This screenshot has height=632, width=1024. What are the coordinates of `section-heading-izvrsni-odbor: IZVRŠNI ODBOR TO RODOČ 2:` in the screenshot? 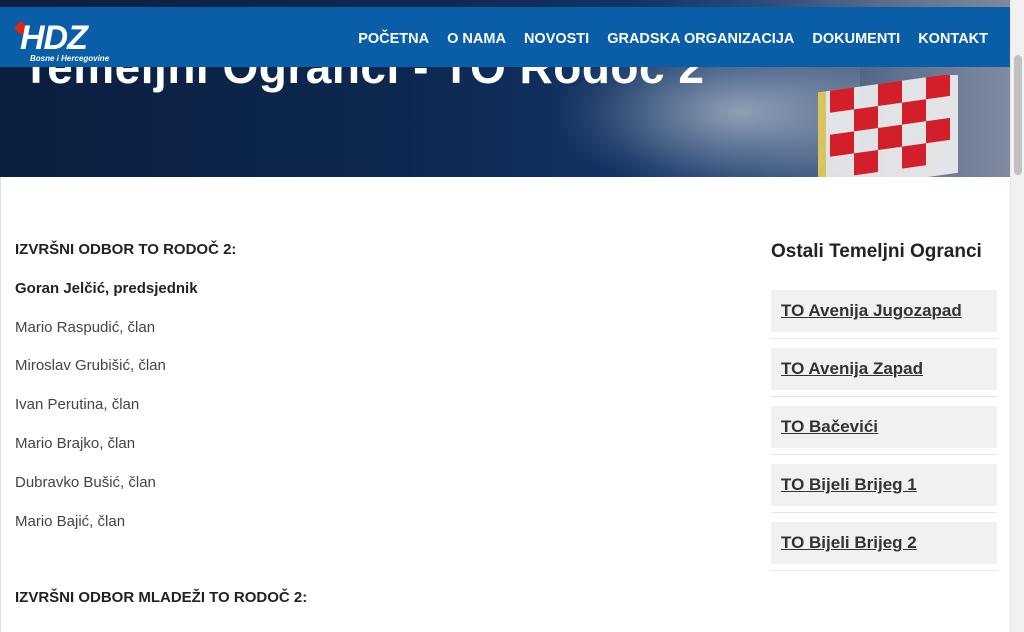 It's located at (126, 249).